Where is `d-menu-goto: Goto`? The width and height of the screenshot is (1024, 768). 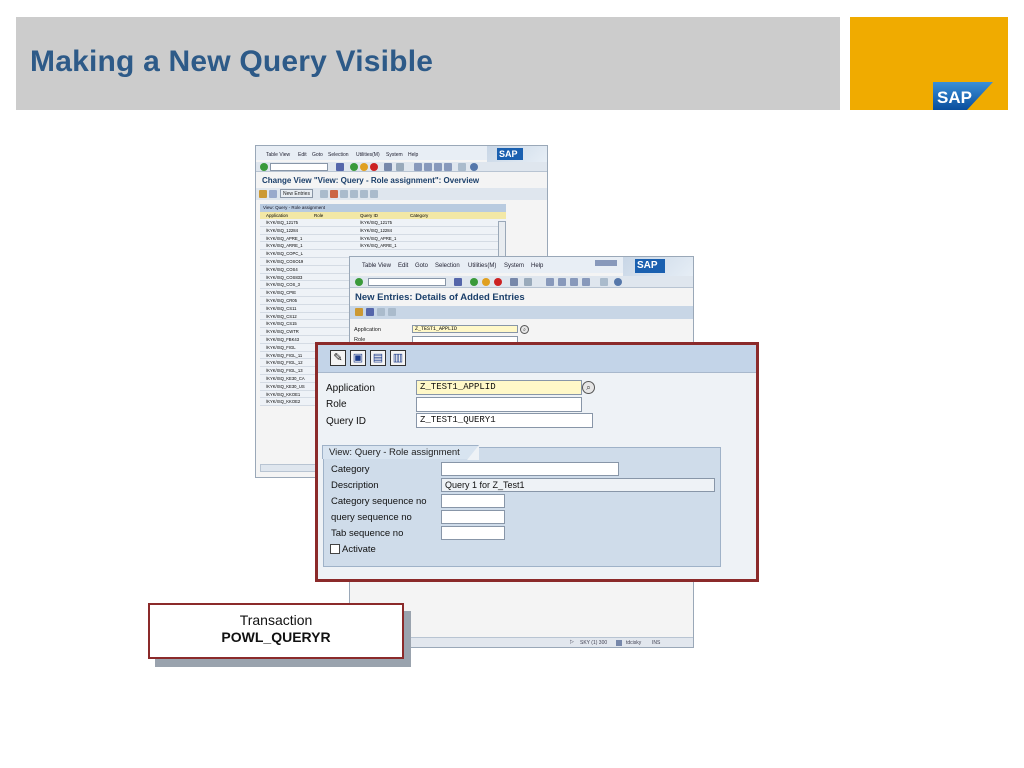 d-menu-goto: Goto is located at coordinates (421, 266).